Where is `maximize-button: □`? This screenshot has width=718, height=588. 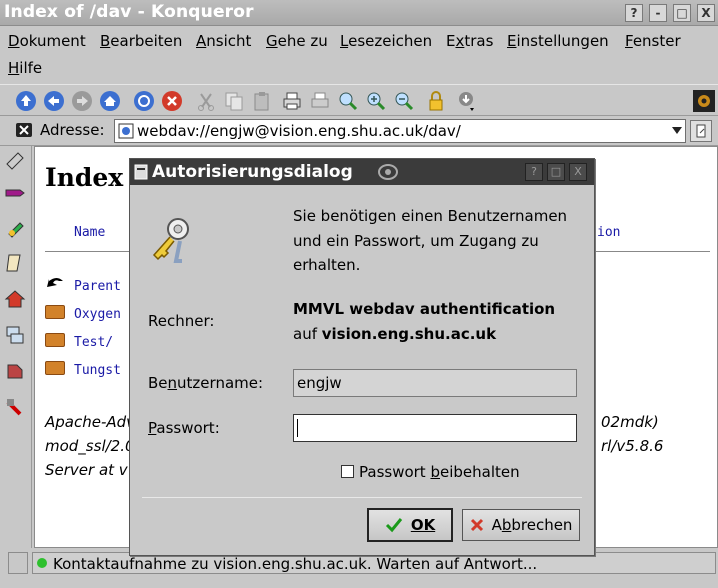 maximize-button: □ is located at coordinates (682, 13).